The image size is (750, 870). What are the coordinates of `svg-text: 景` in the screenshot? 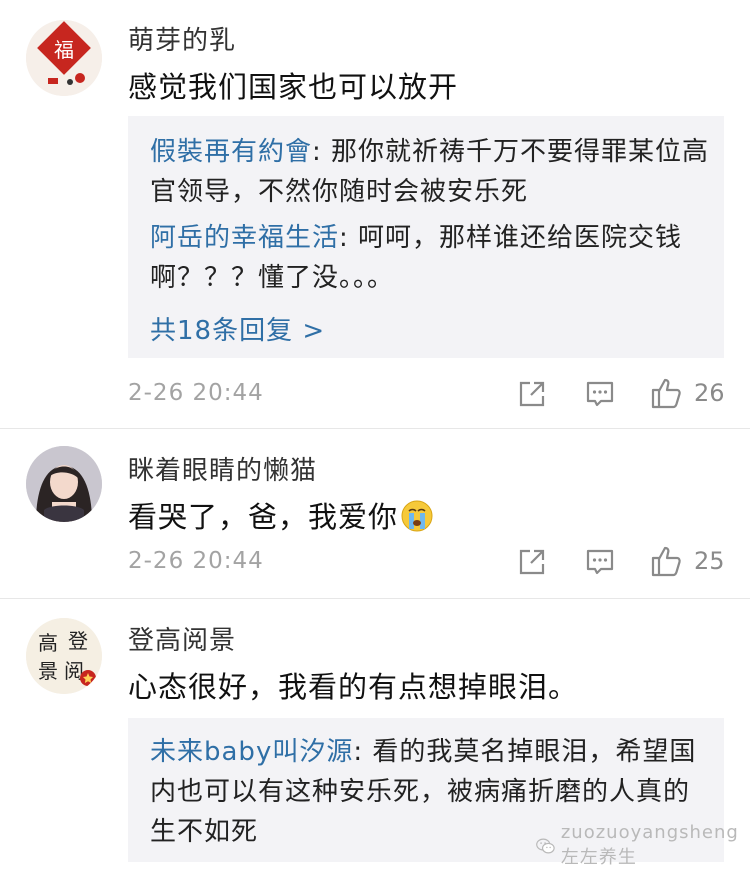 It's located at (48, 671).